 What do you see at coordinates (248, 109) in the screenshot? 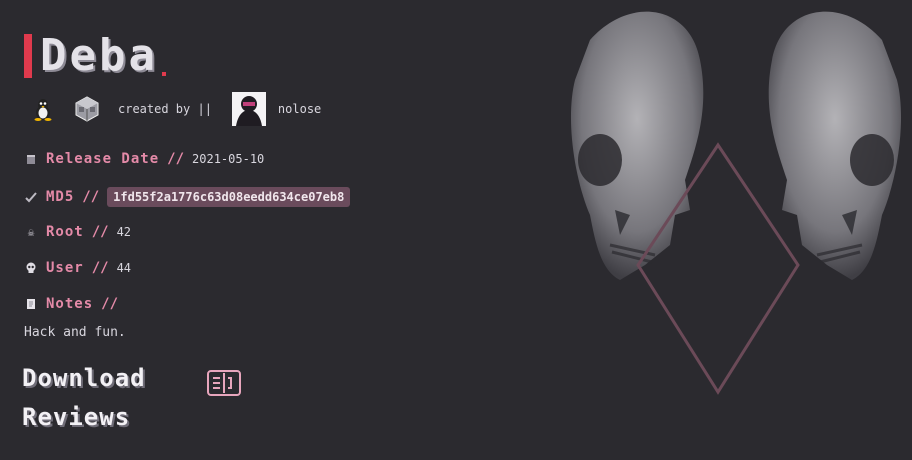
I see `author-avatar` at bounding box center [248, 109].